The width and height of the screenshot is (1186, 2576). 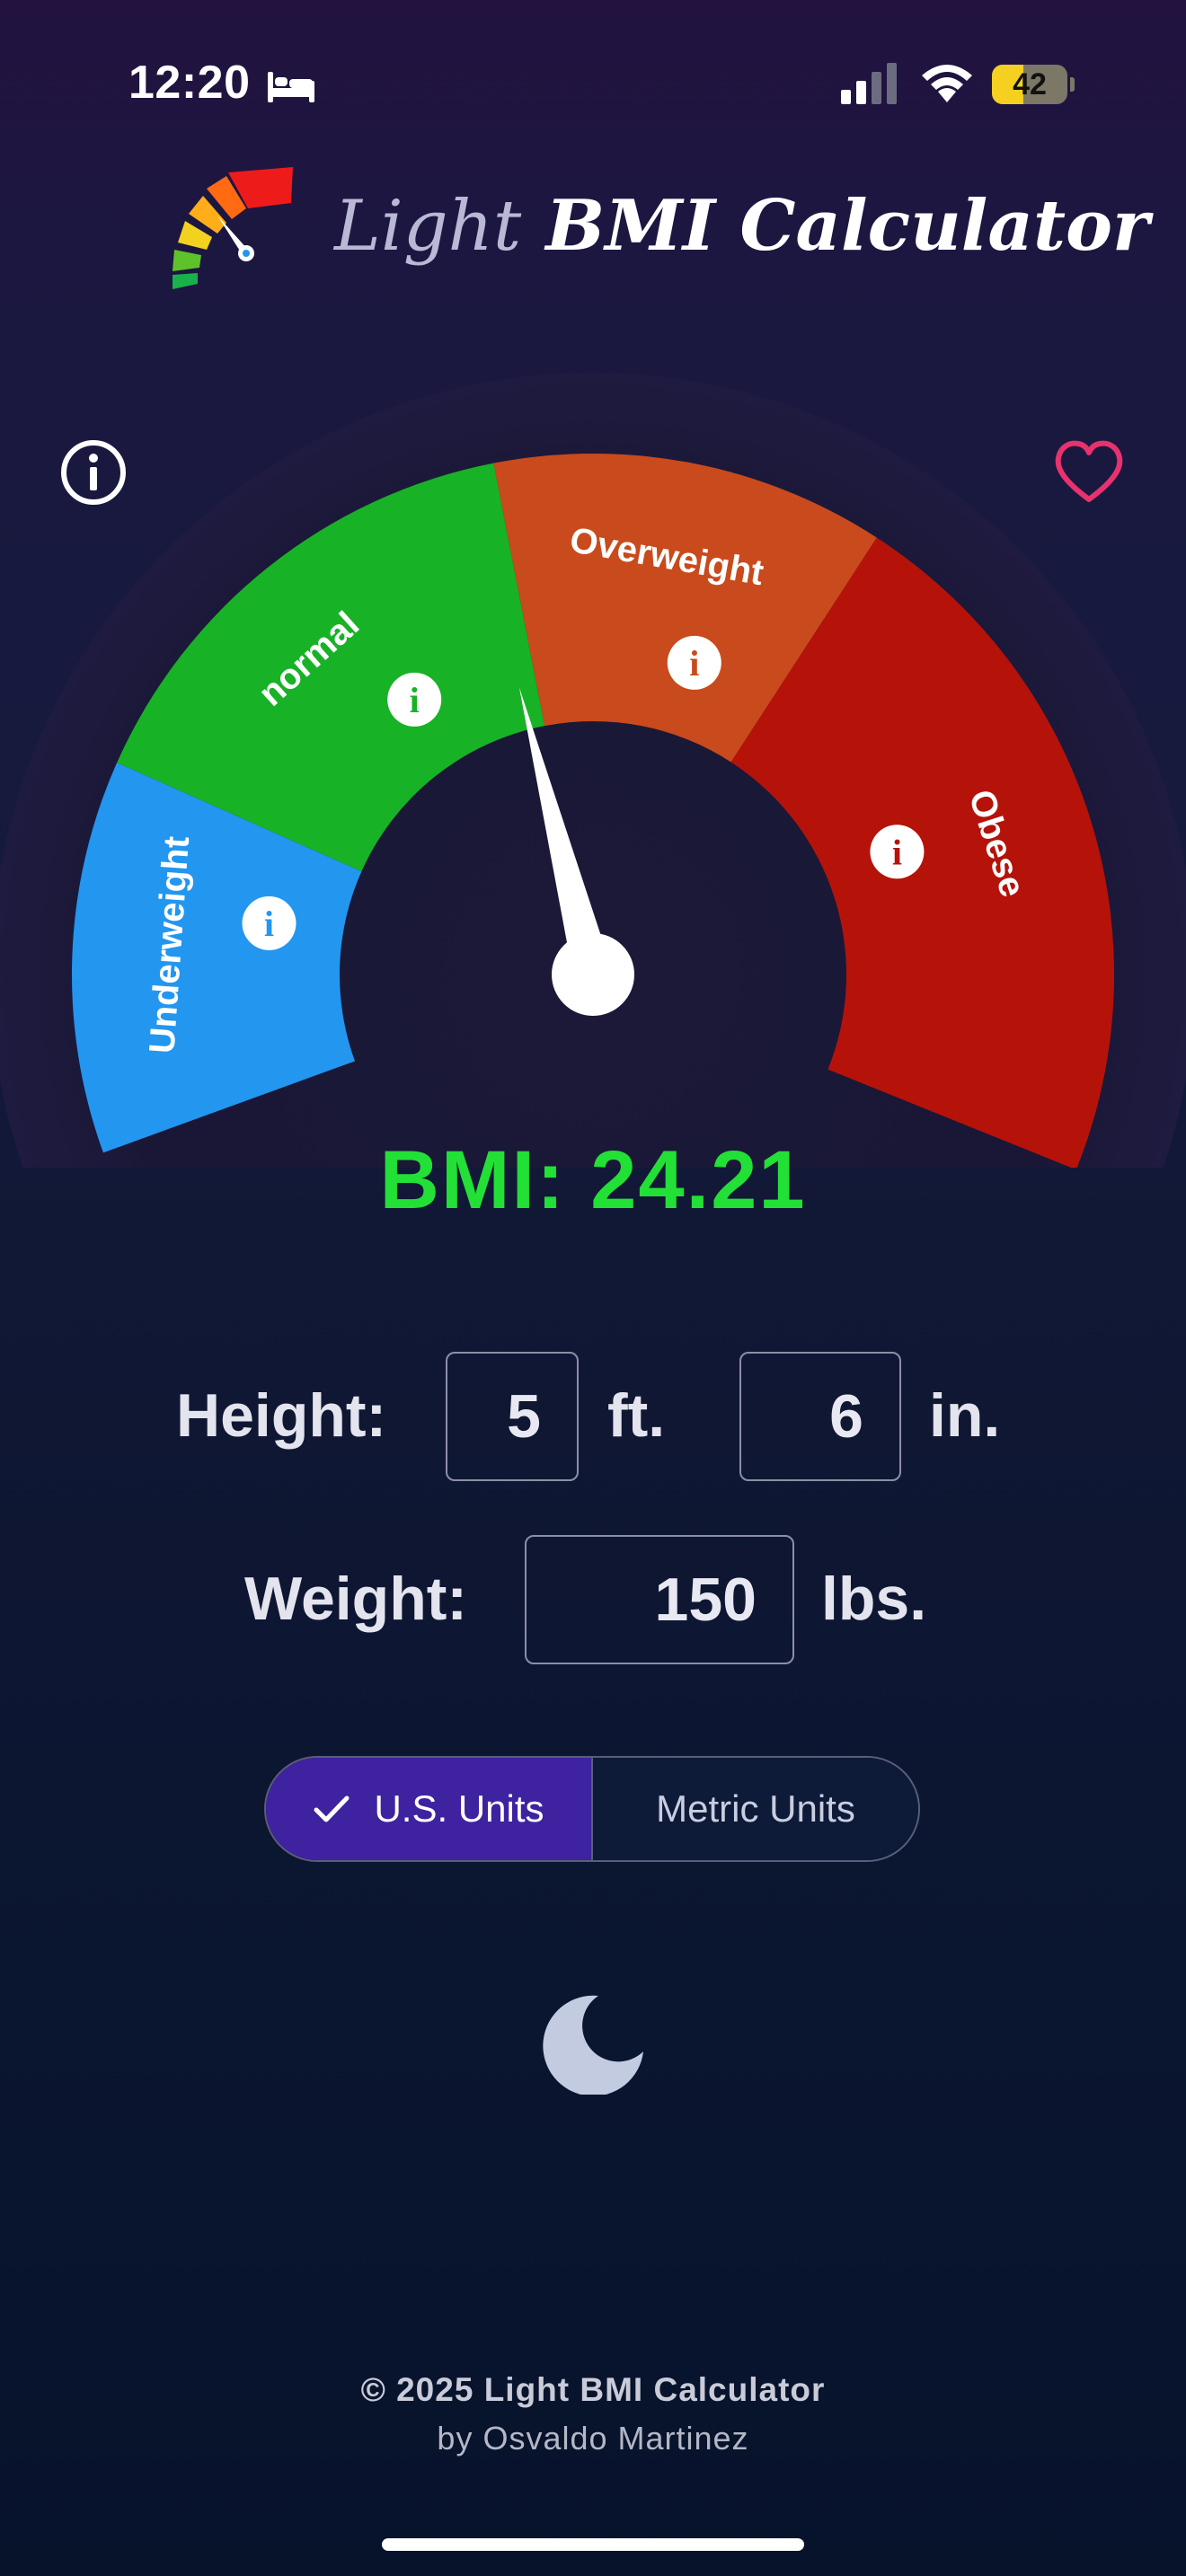 I want to click on wifi-icon, so click(x=947, y=83).